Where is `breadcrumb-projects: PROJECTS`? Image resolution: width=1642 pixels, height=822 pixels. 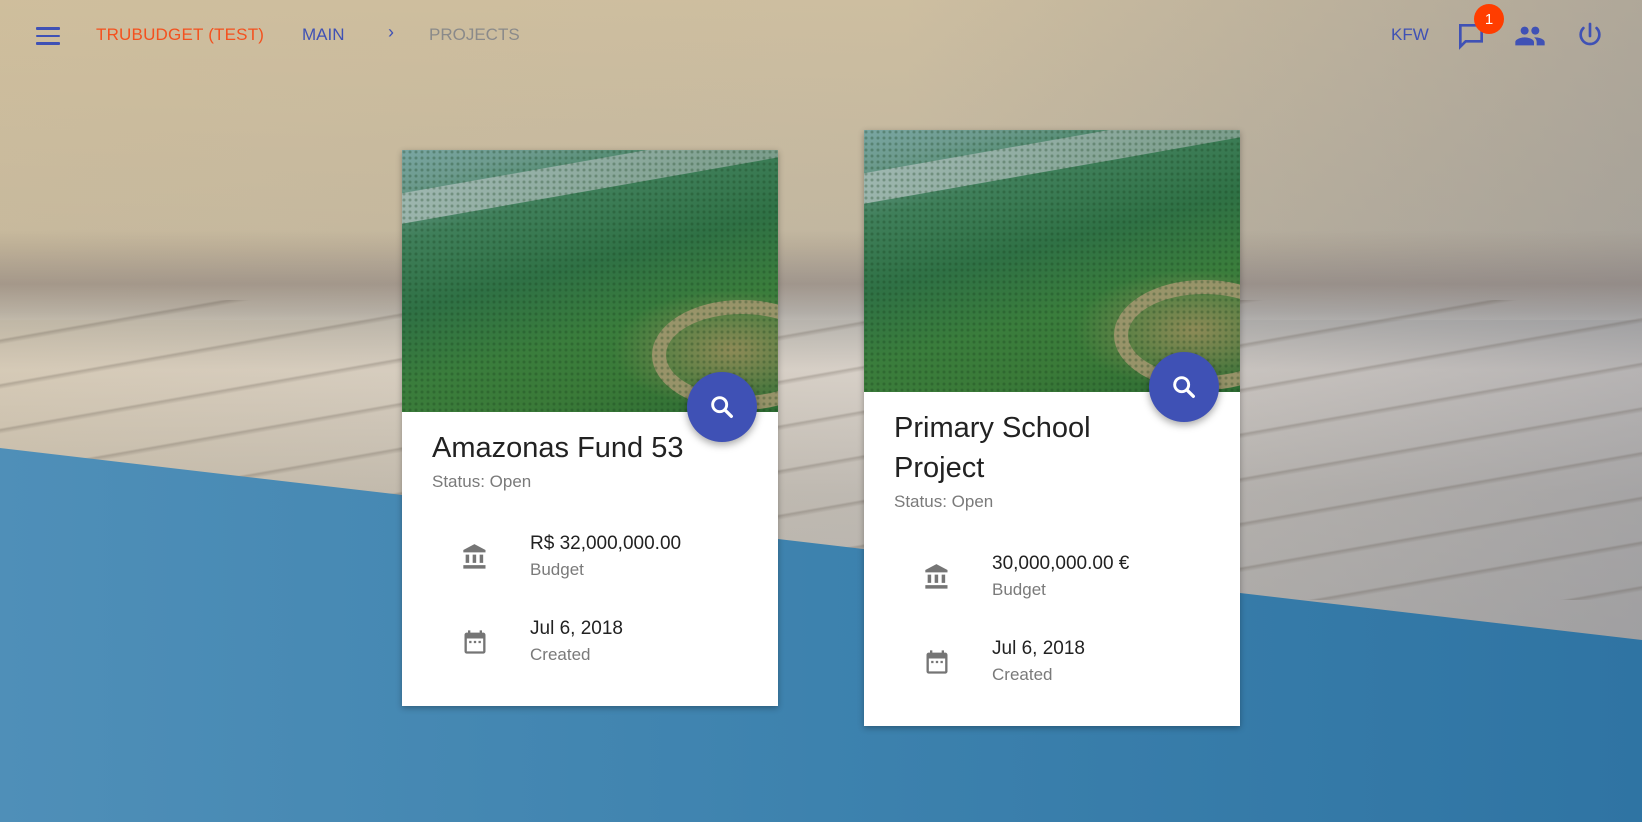
breadcrumb-projects: PROJECTS is located at coordinates (474, 34).